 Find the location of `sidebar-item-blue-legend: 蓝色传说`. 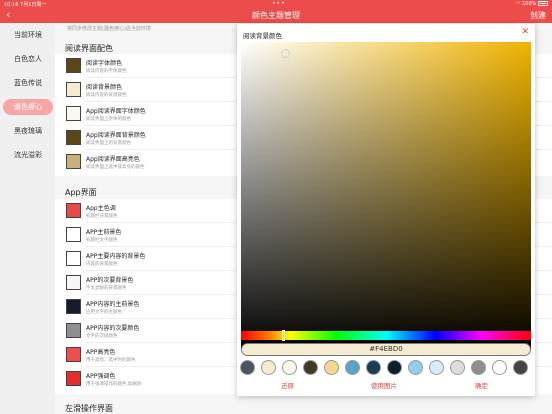

sidebar-item-blue-legend: 蓝色传说 is located at coordinates (28, 83).